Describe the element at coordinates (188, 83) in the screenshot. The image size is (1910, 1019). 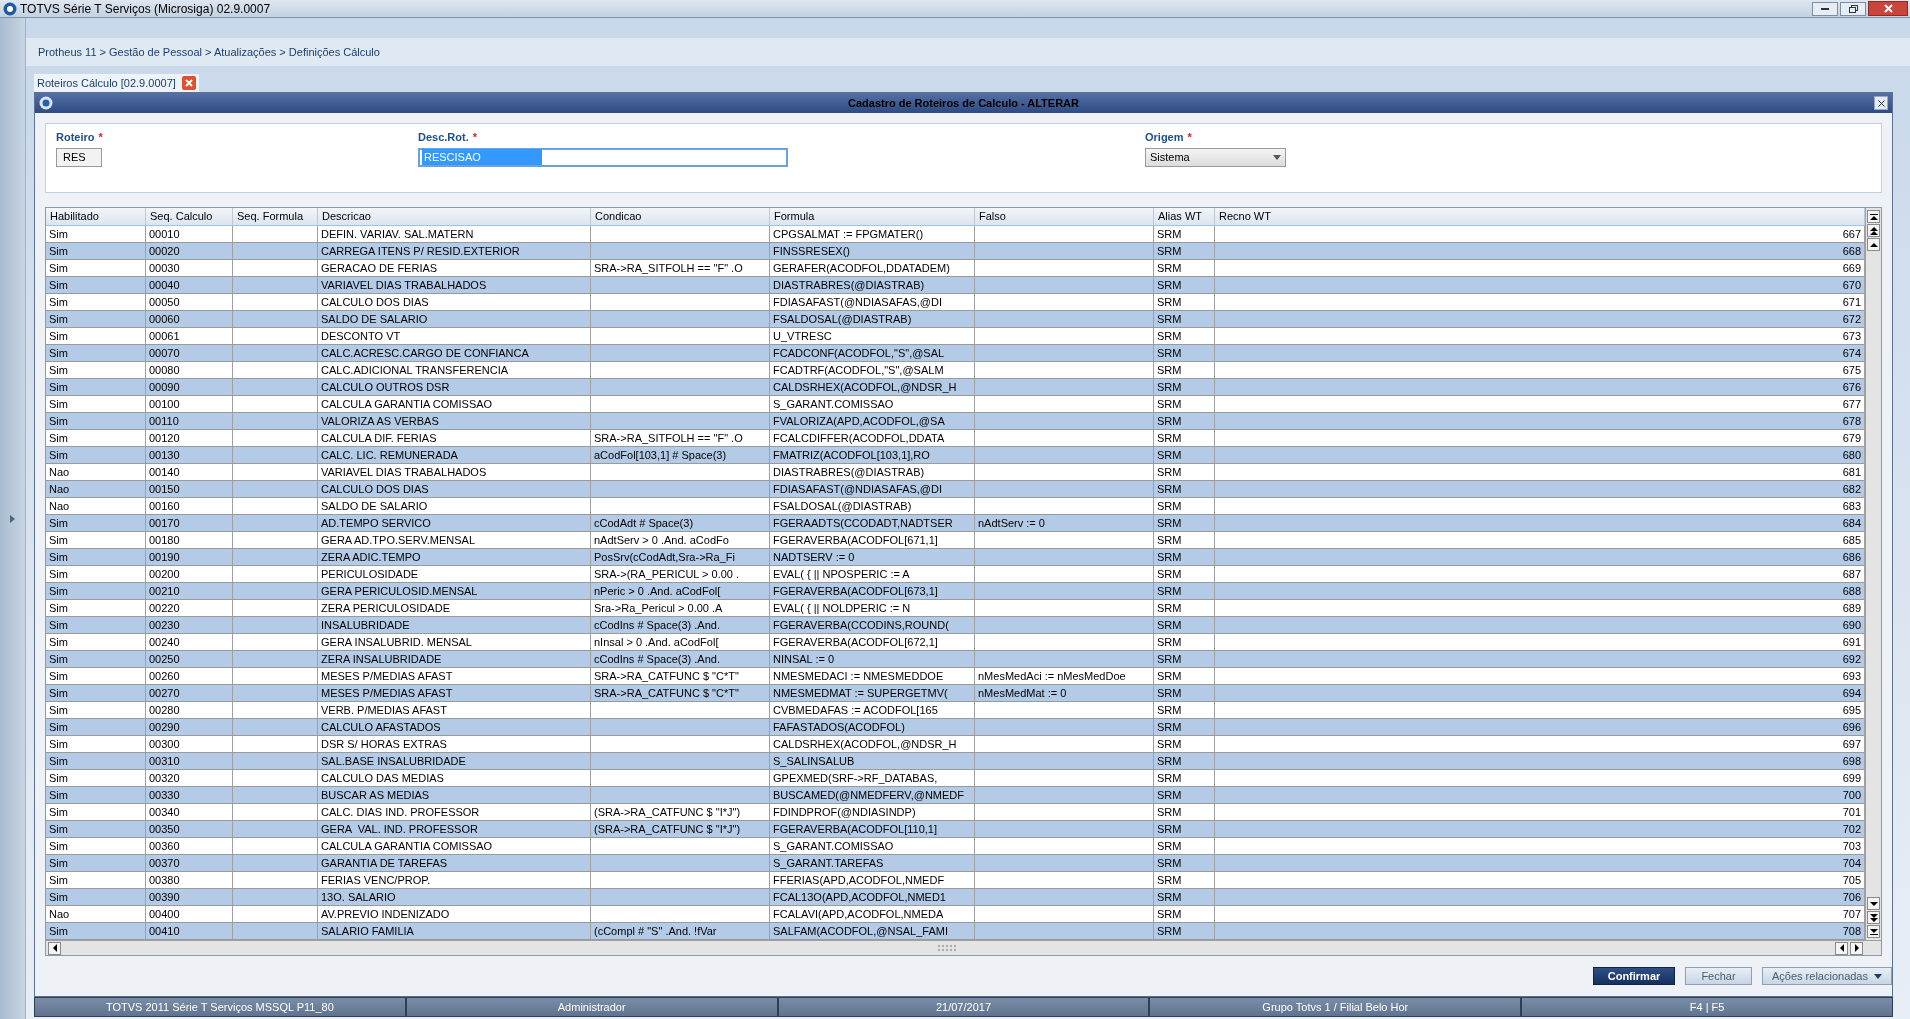
I see `close-tab-icon` at that location.